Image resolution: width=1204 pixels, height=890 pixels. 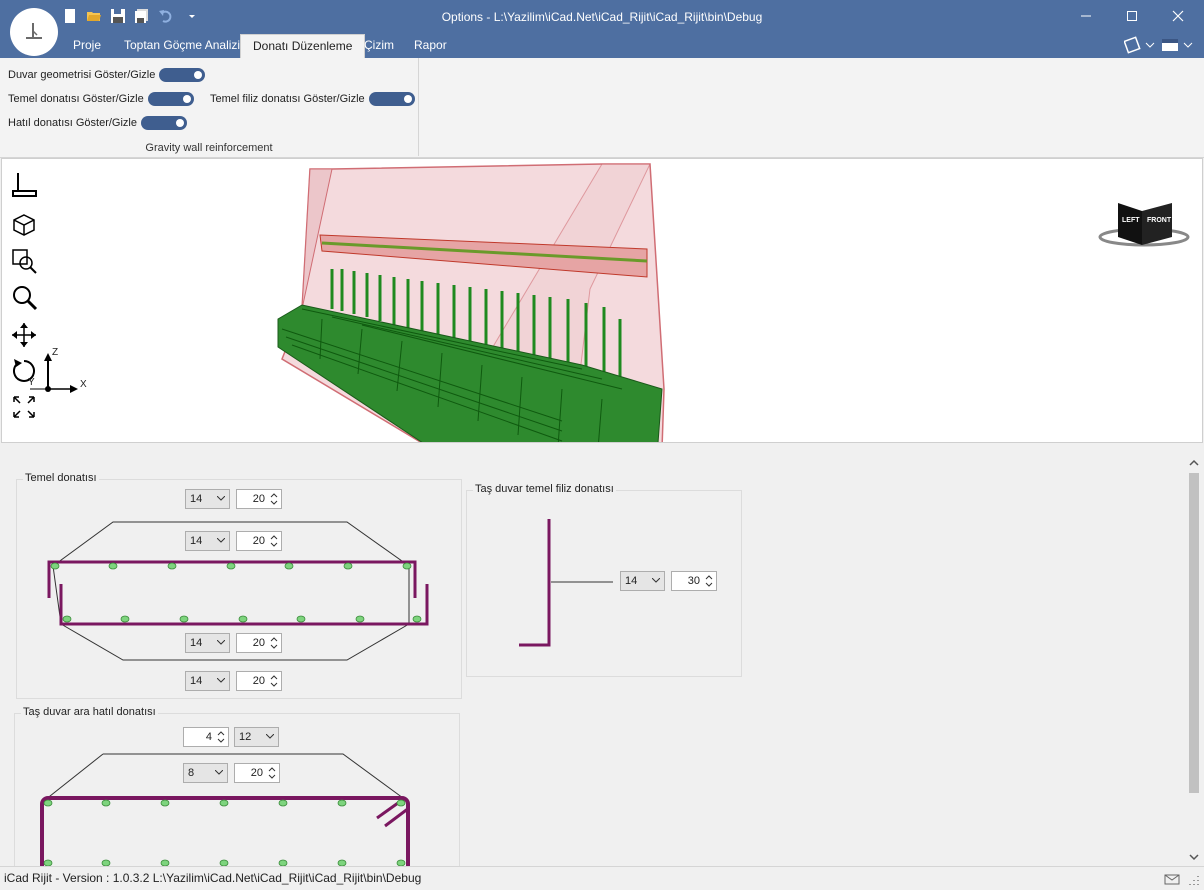 I want to click on filiz-toggle-switch, so click(x=391, y=99).